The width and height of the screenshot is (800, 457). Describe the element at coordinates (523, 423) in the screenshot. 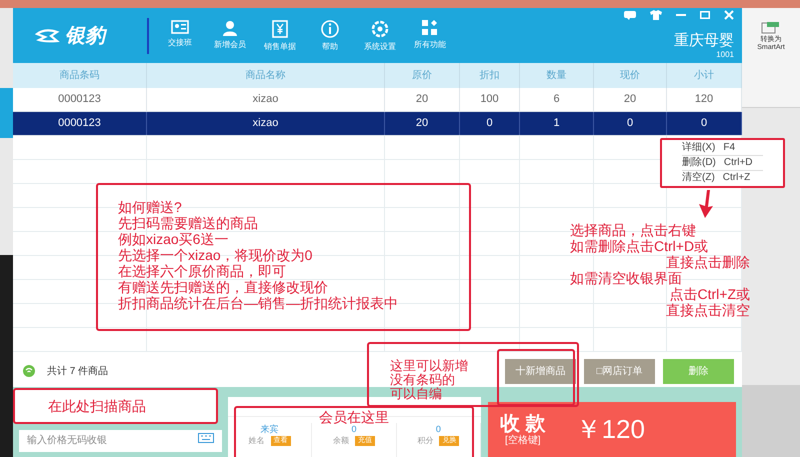

I see `checkout-label: 收 款` at that location.